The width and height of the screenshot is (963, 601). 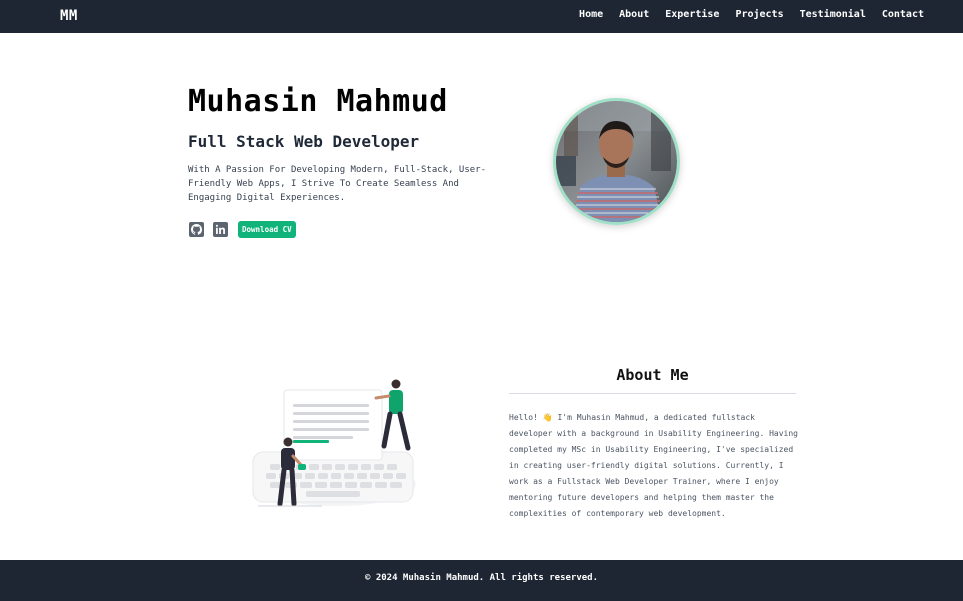 I want to click on nav-link-projects: Projects, so click(x=759, y=14).